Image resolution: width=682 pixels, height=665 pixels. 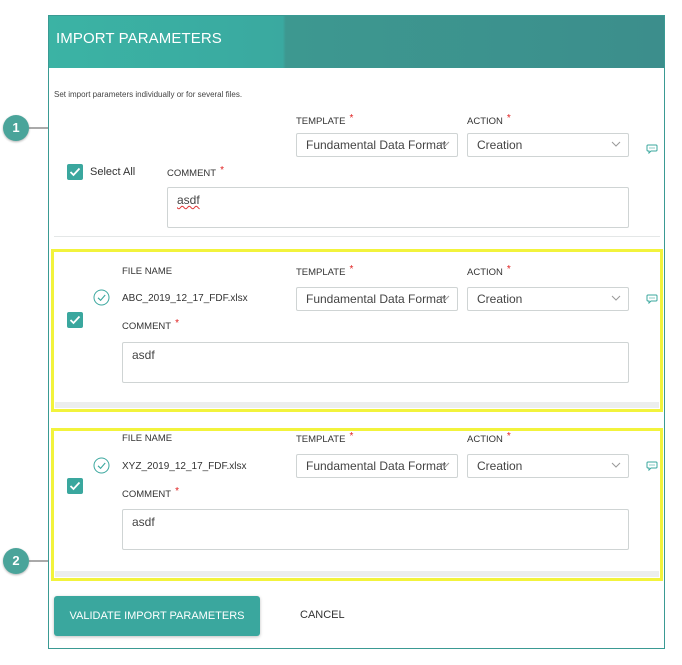 I want to click on validate-import-parameters-button: VALIDATE IMPORT PARAMETERS, so click(x=157, y=616).